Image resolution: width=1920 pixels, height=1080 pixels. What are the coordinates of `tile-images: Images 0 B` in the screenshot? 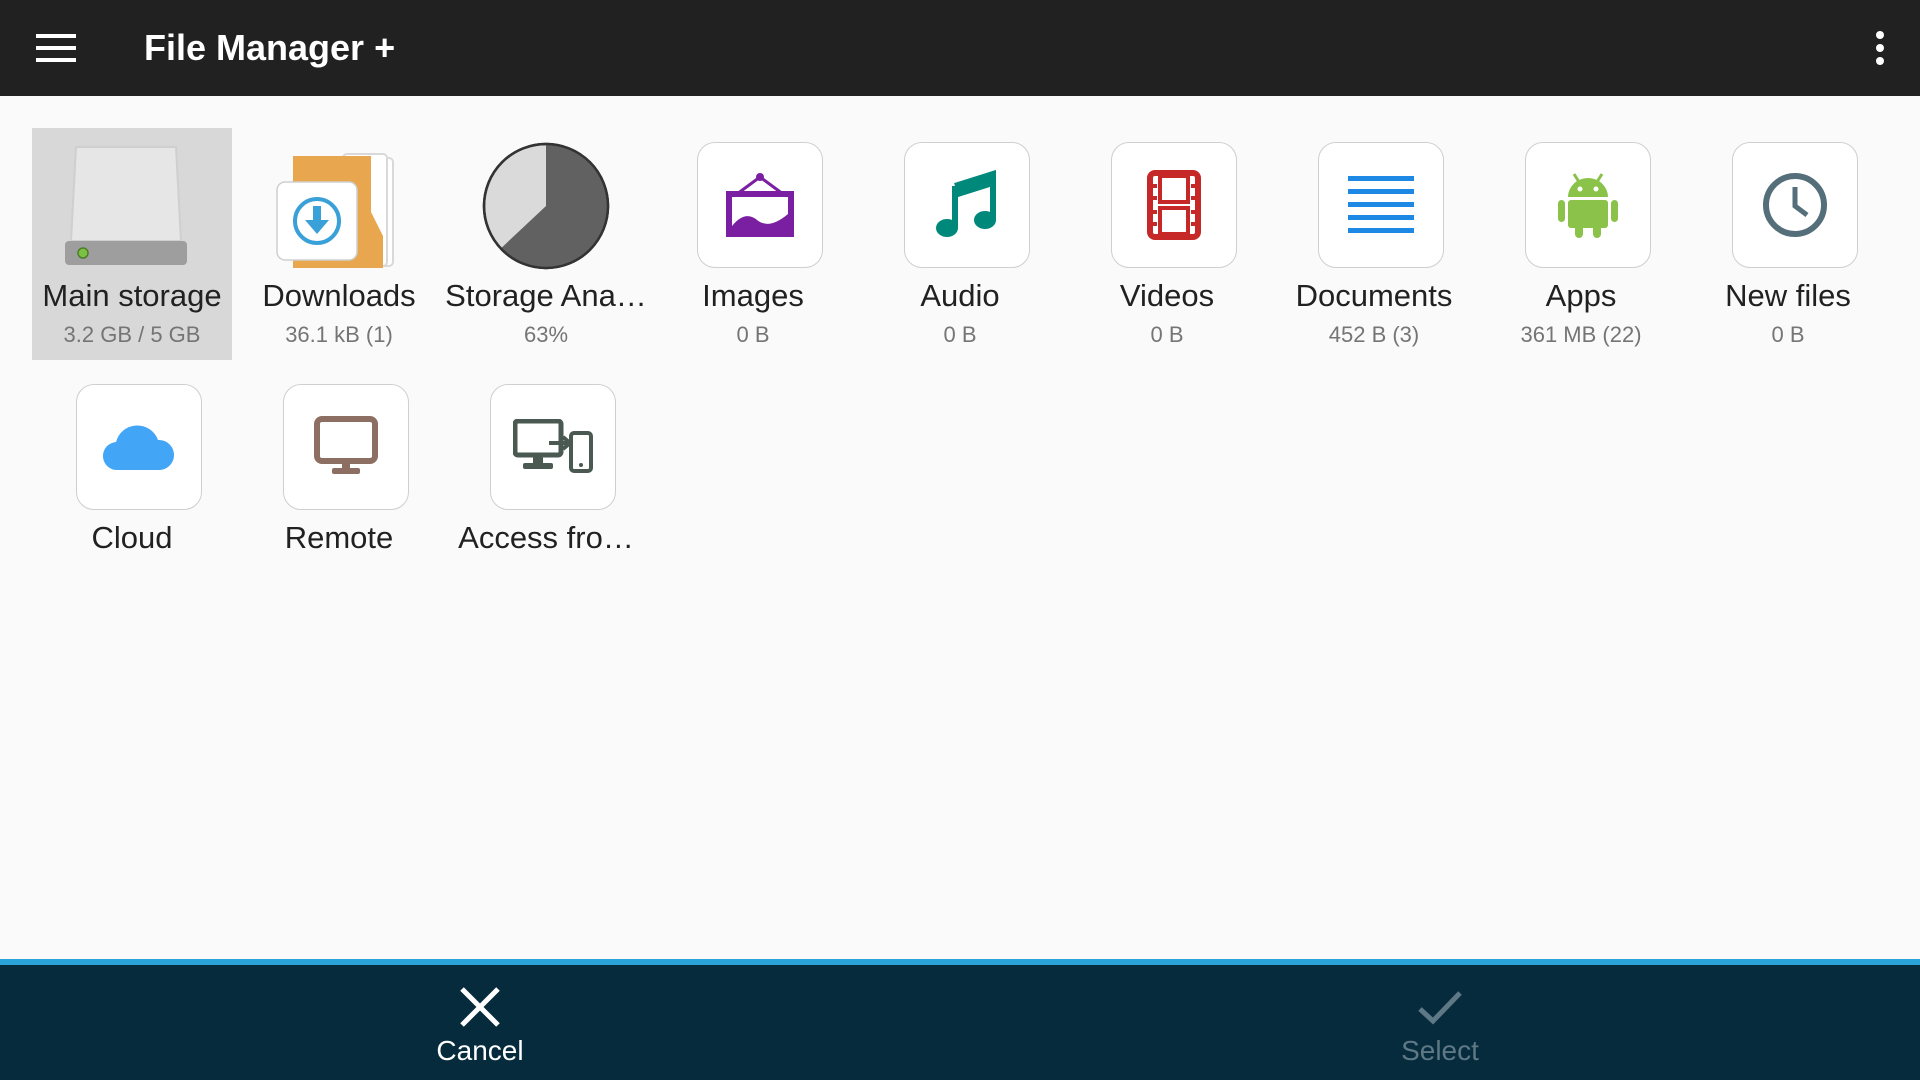 It's located at (753, 244).